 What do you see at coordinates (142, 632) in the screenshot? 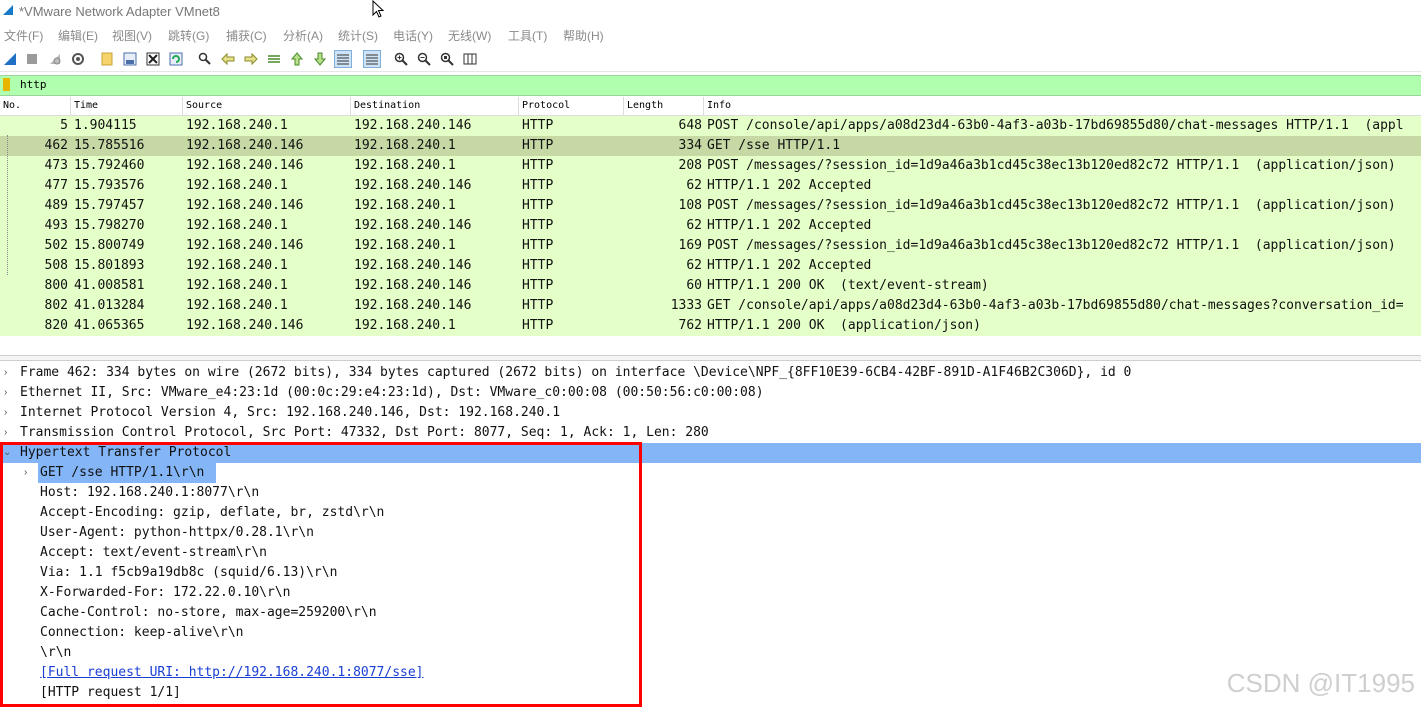
I see `http-field-text: Connection: keep-alive\r\n` at bounding box center [142, 632].